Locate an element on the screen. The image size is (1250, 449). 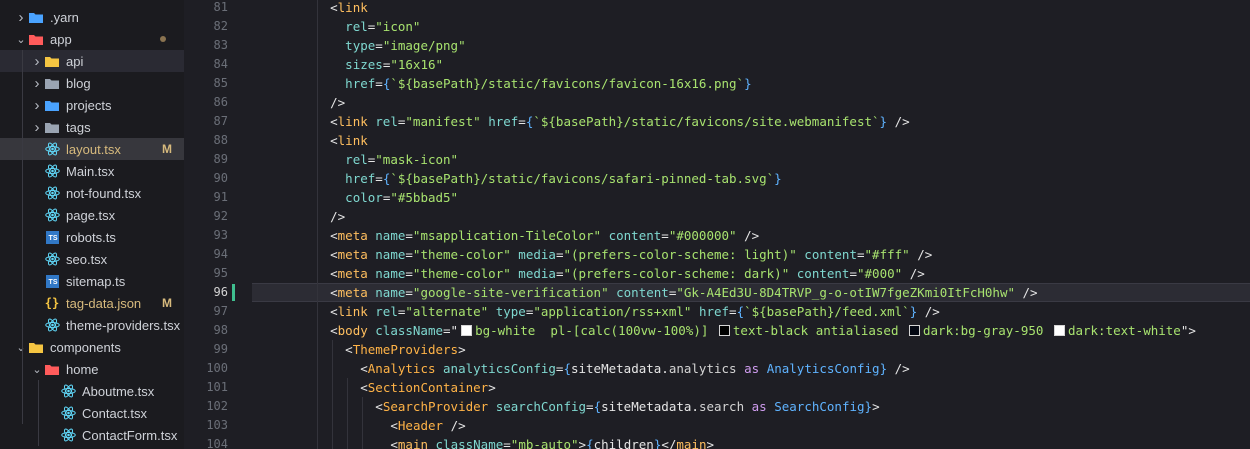
explorer-item-yarn: › .yarn is located at coordinates (92, 17).